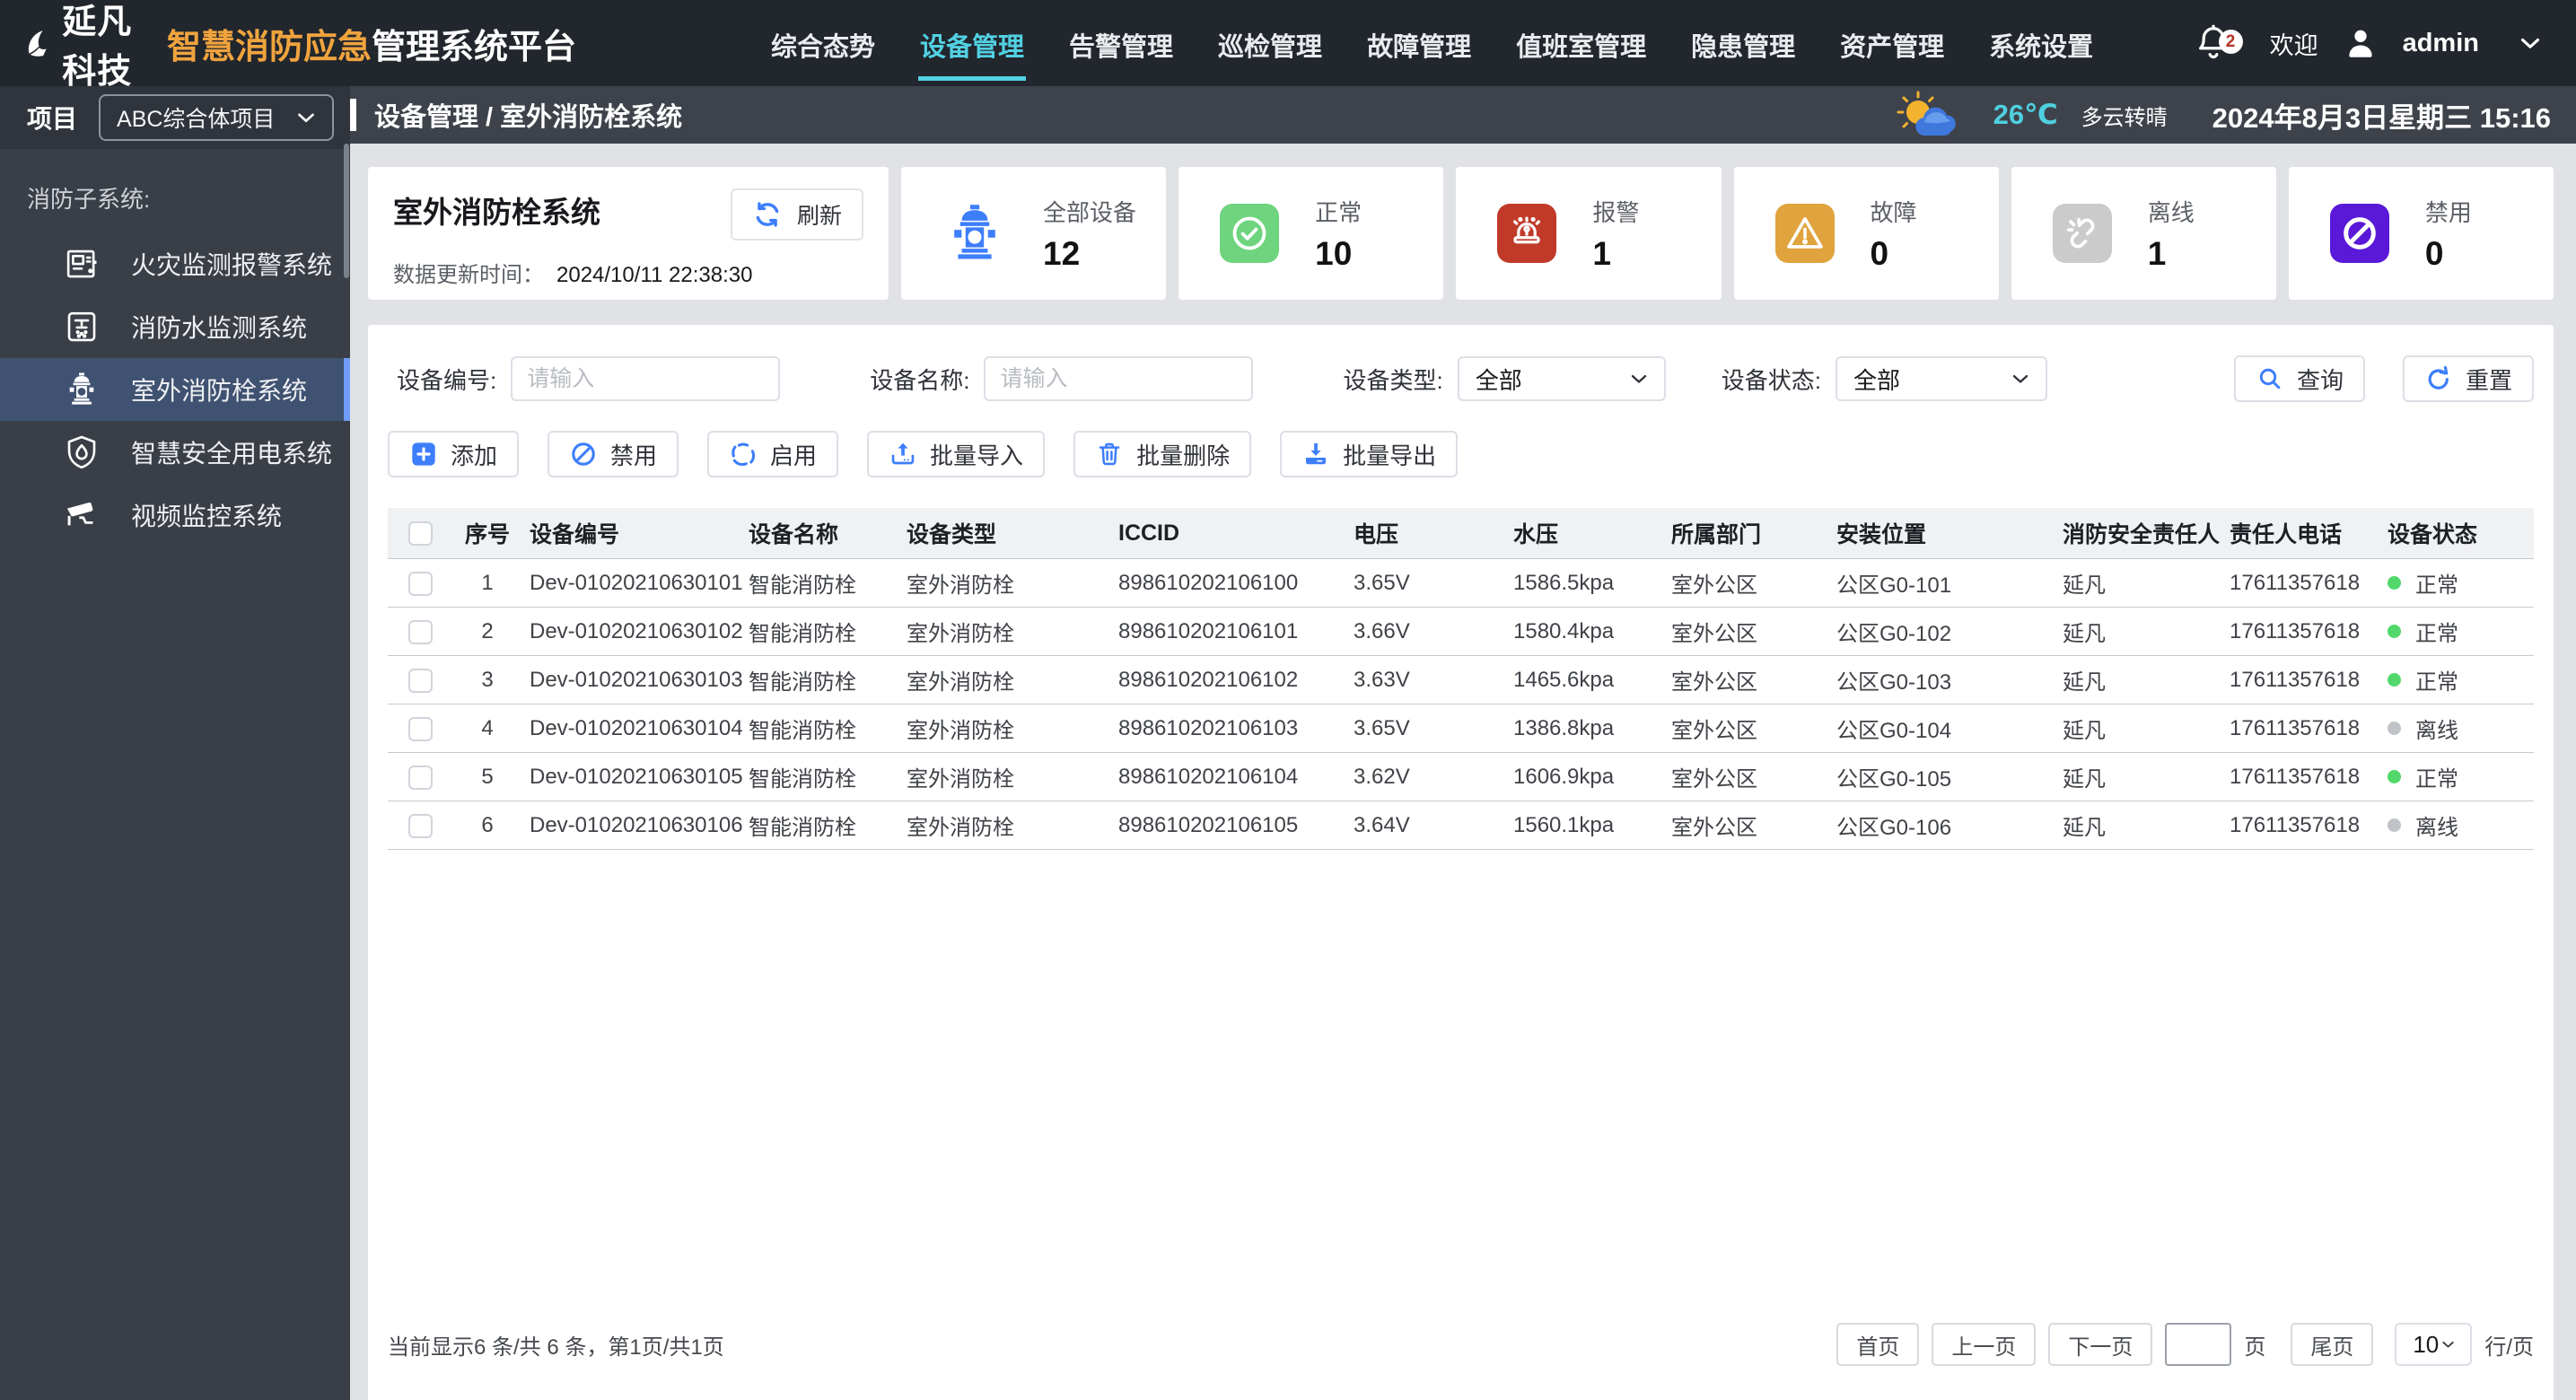 The height and width of the screenshot is (1400, 2576). I want to click on page-title: 室外消防栓系统, so click(497, 213).